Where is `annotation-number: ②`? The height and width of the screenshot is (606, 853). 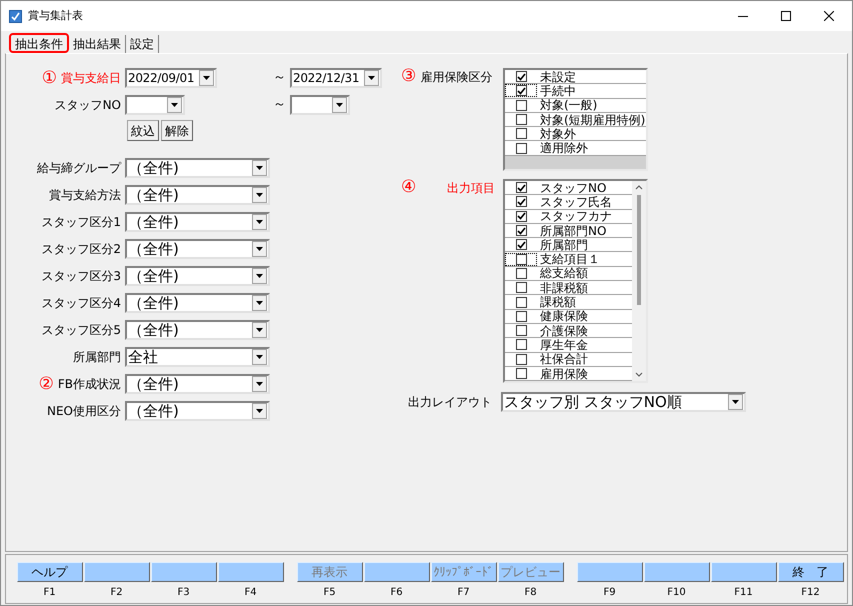 annotation-number: ② is located at coordinates (46, 384).